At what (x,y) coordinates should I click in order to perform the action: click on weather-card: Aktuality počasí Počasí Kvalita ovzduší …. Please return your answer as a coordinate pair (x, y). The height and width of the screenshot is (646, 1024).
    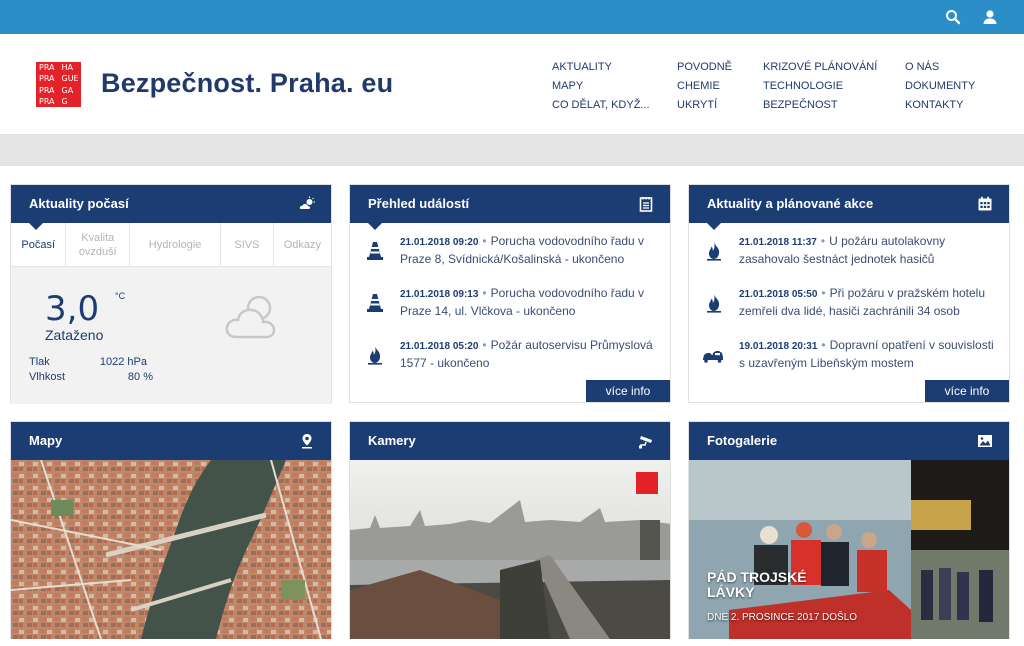
    Looking at the image, I should click on (171, 294).